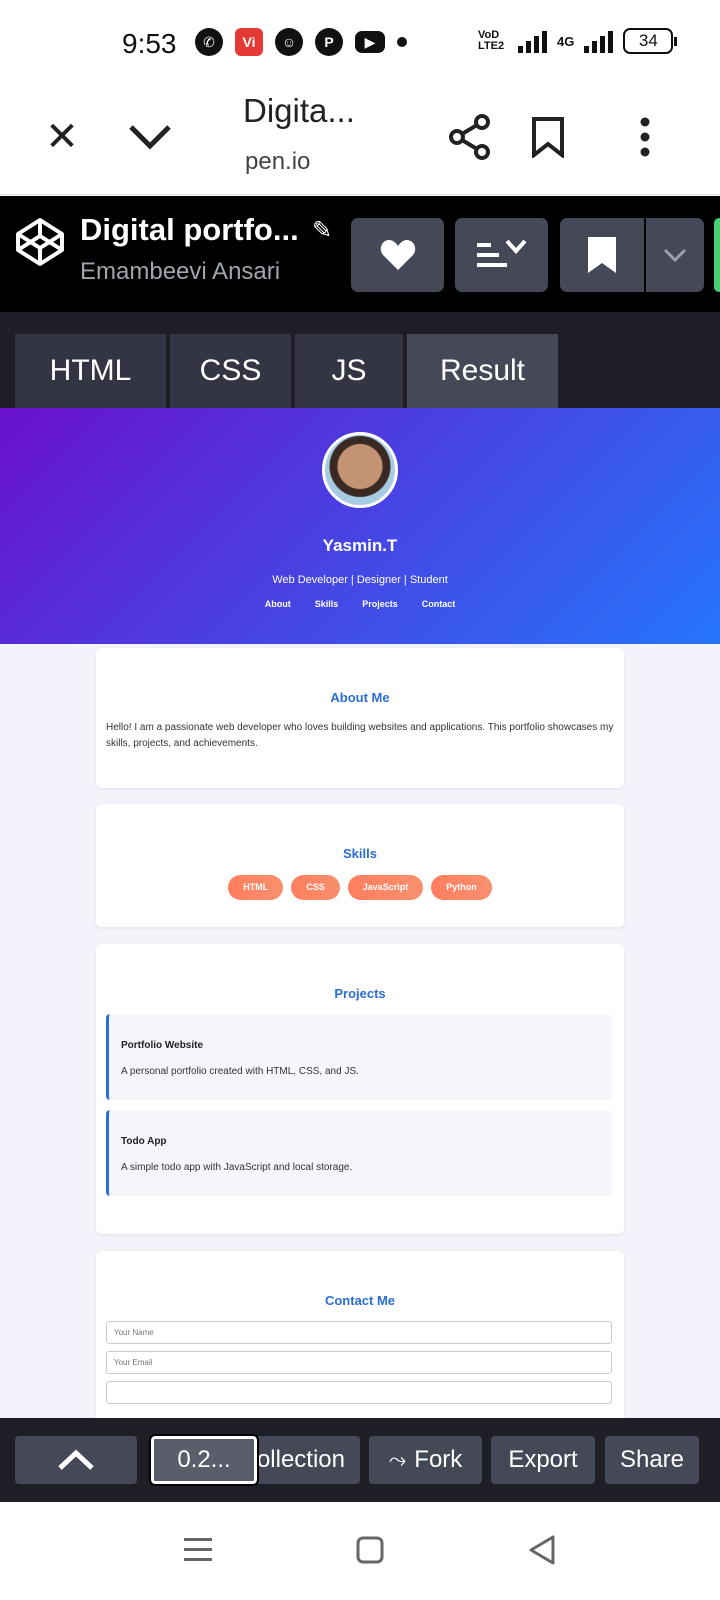  Describe the element at coordinates (360, 142) in the screenshot. I see `browser-toolbar: ✕ Digita... pen.io` at that location.